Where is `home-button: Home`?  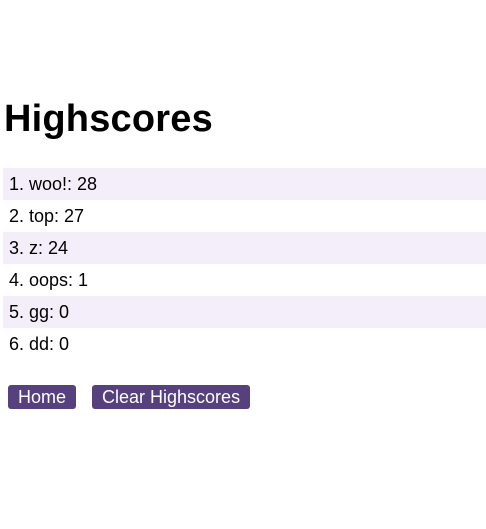
home-button: Home is located at coordinates (42, 397).